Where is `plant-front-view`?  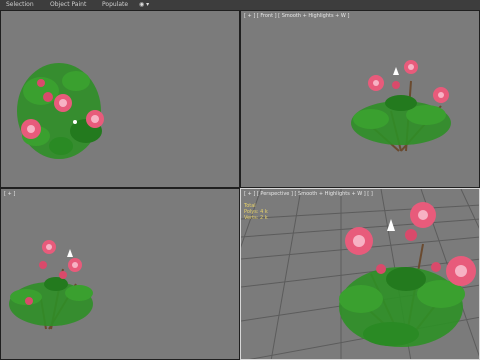
plant-front-view is located at coordinates (401, 106).